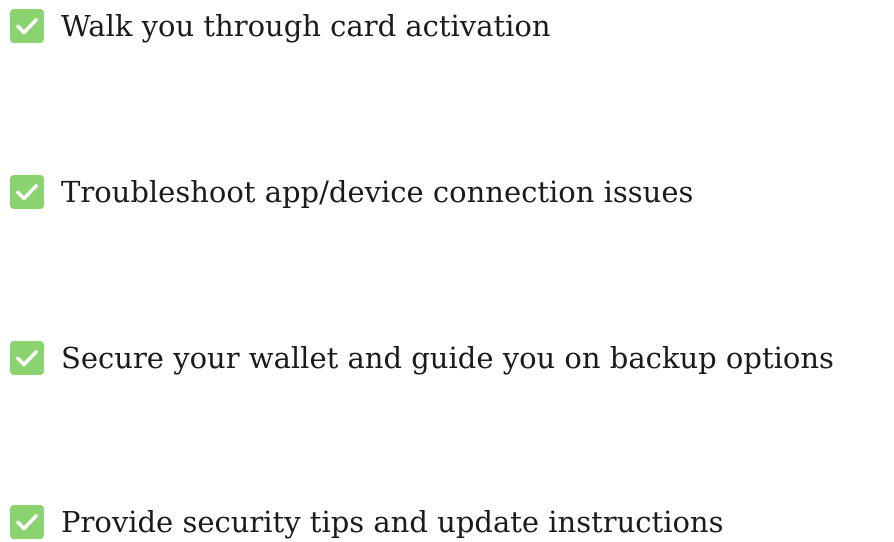 This screenshot has width=894, height=542. I want to click on list-item-label: Walk you through card activation, so click(306, 26).